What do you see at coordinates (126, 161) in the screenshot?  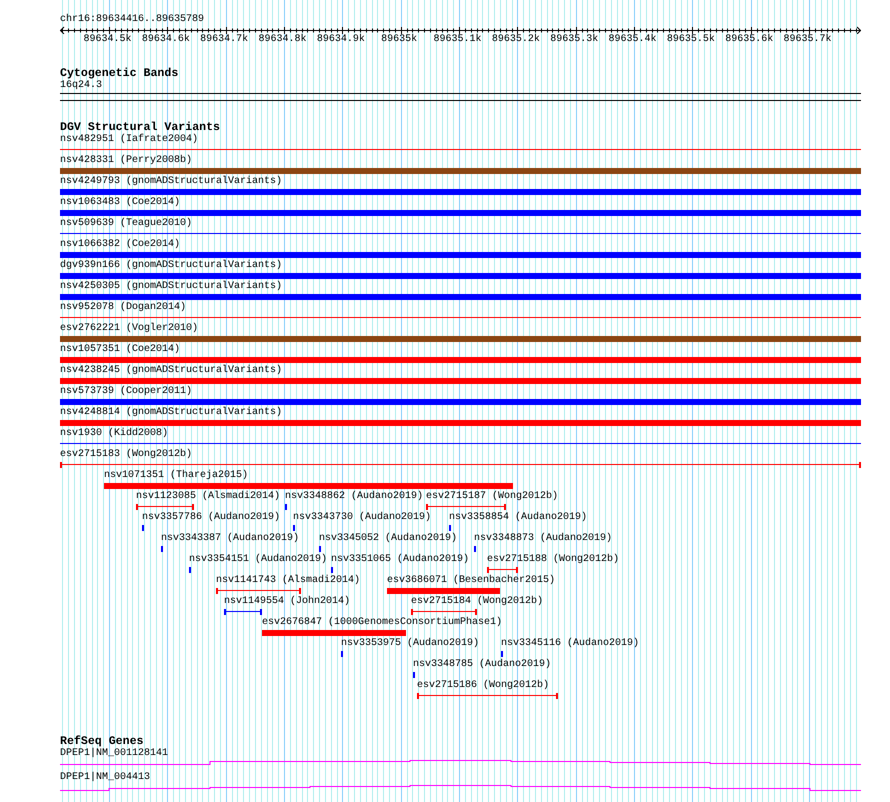 I see `variant-label: nsv428331 (Perry2008b)` at bounding box center [126, 161].